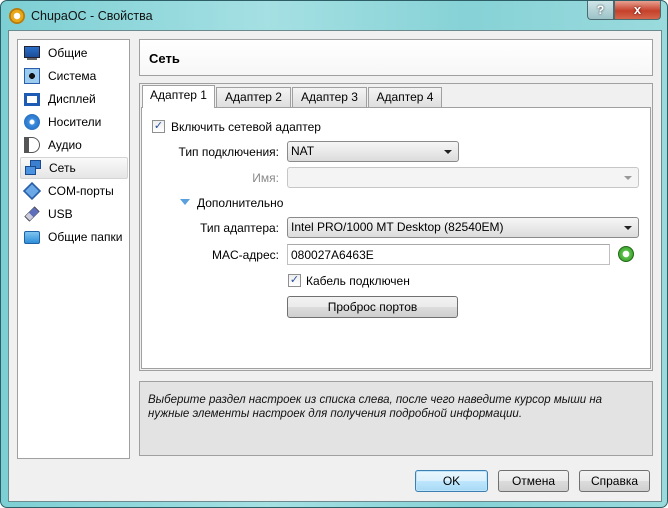  What do you see at coordinates (32, 214) in the screenshot?
I see `usb-icon` at bounding box center [32, 214].